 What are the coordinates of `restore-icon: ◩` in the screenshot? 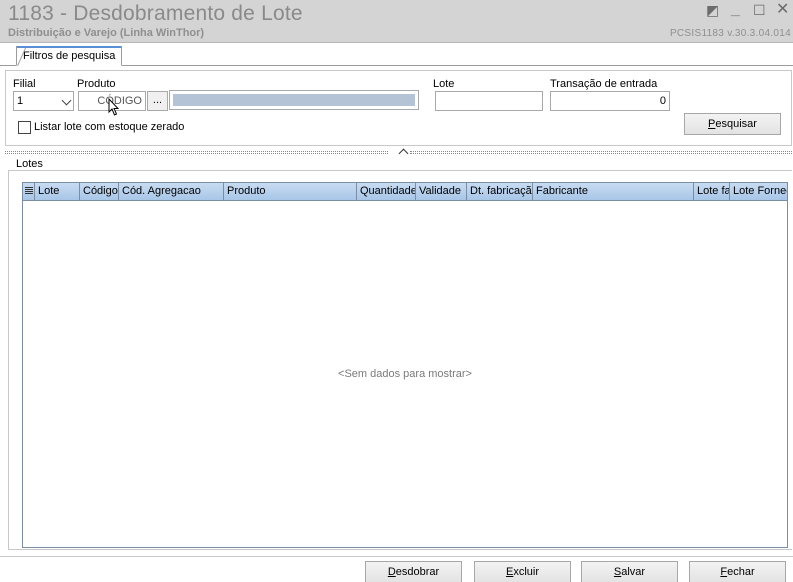 It's located at (712, 10).